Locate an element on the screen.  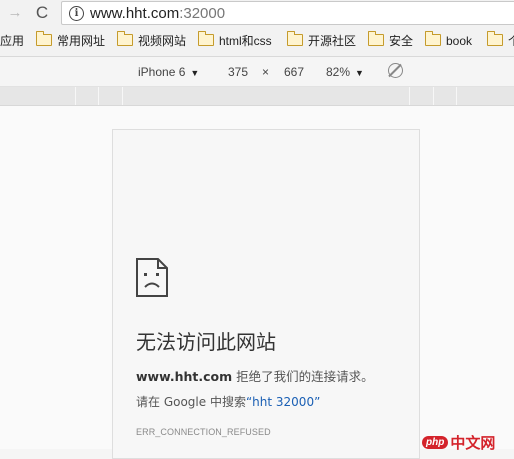
bookmark-folder: 个 is located at coordinates (500, 41).